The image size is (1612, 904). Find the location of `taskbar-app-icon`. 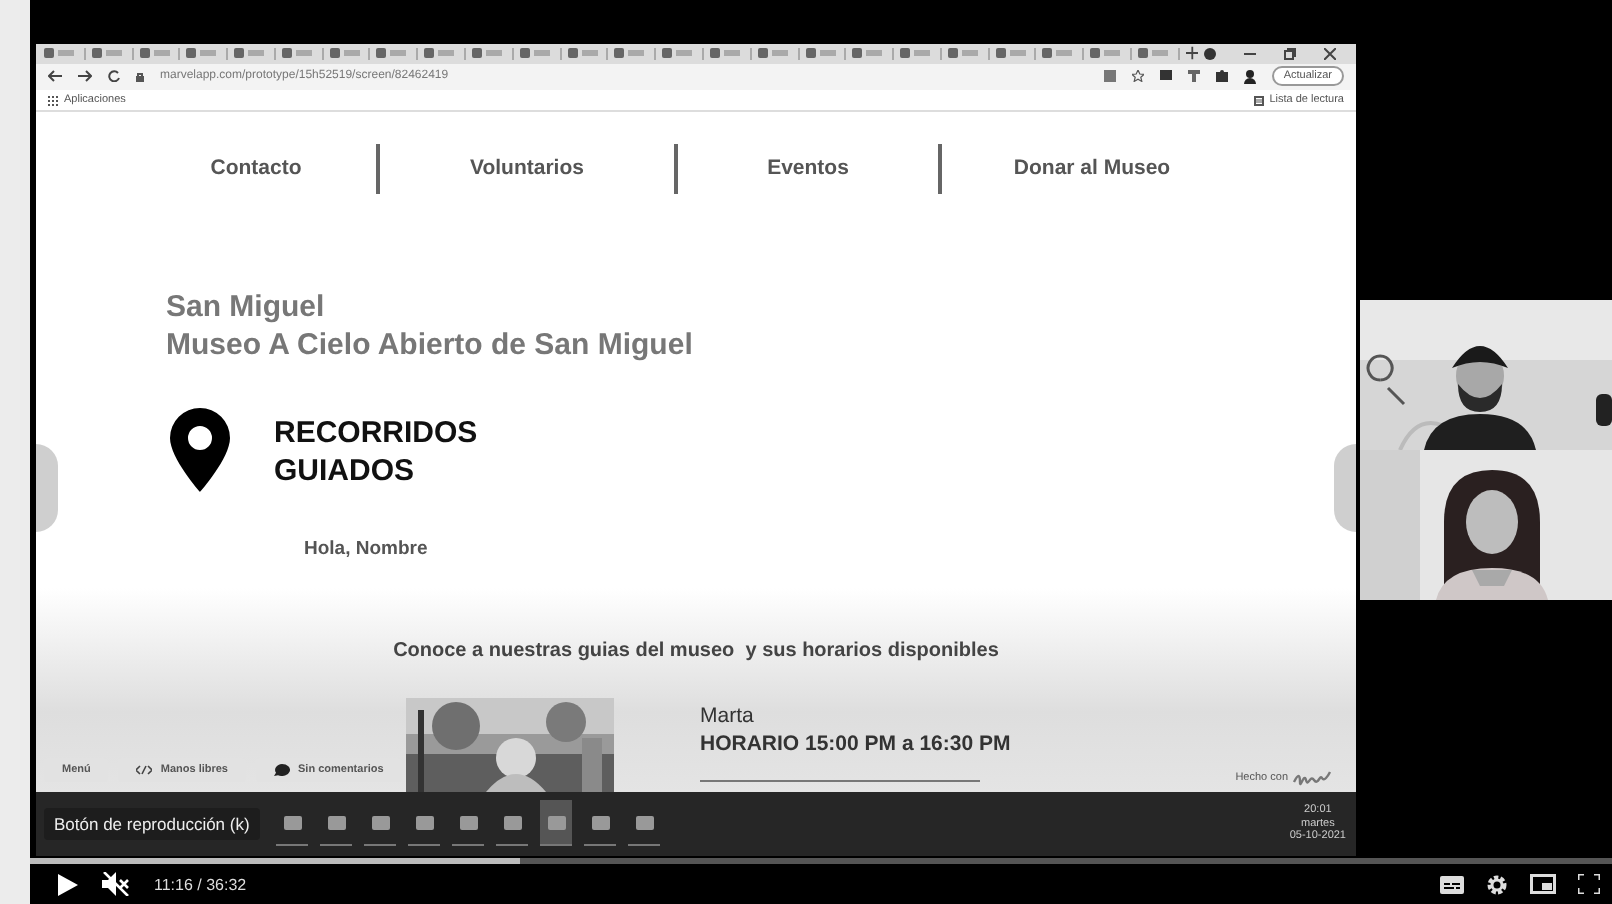

taskbar-app-icon is located at coordinates (556, 823).